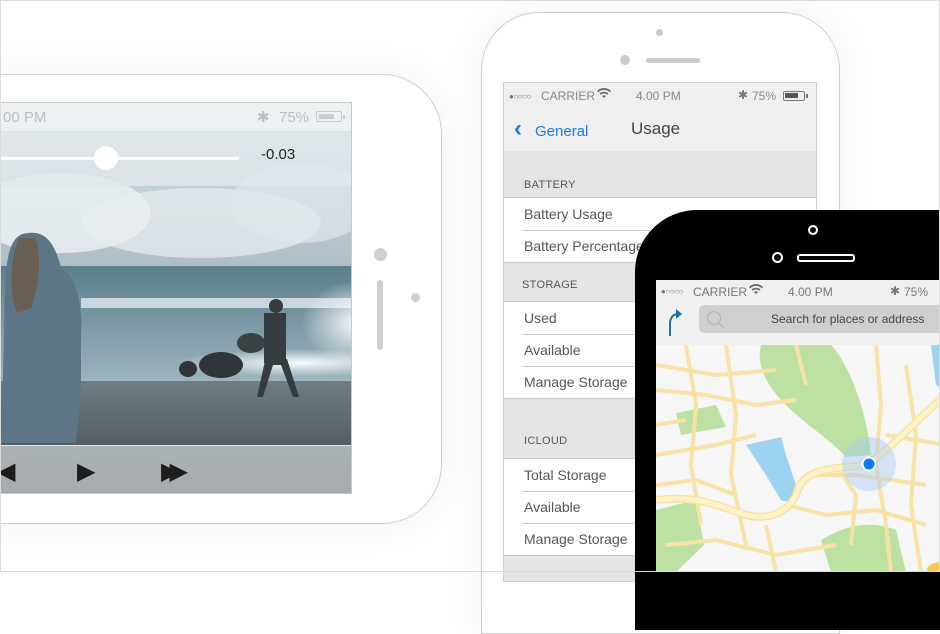  I want to click on rewind-button: ◀, so click(8, 472).